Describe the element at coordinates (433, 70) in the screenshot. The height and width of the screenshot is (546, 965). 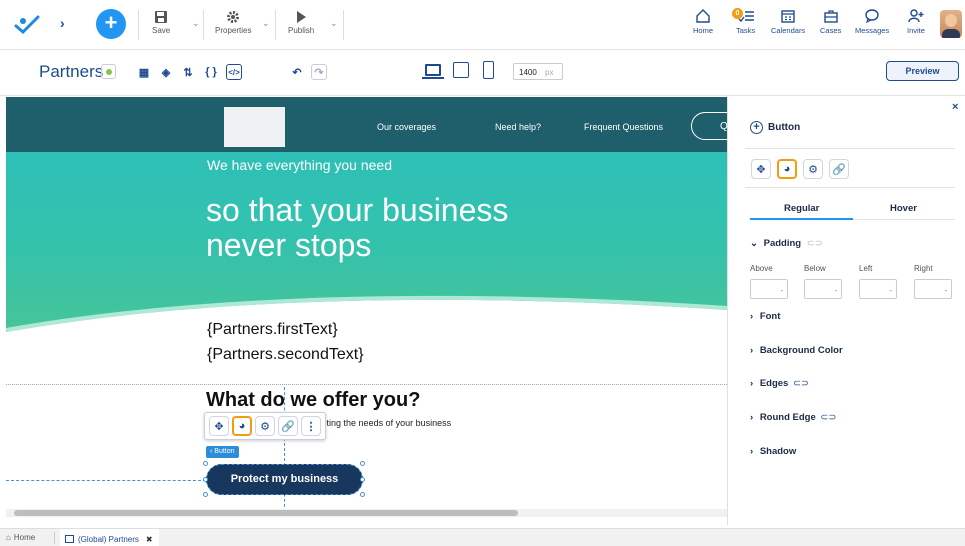
I see `desktop-view-icon` at that location.